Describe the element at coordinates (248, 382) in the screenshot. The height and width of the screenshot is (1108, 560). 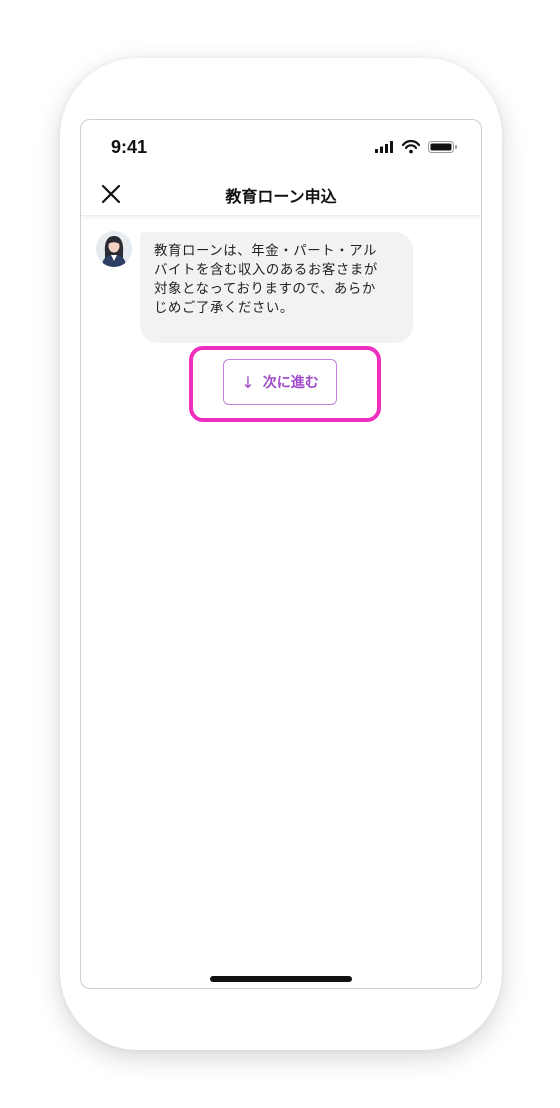
I see `arrow-down-icon: ↓` at that location.